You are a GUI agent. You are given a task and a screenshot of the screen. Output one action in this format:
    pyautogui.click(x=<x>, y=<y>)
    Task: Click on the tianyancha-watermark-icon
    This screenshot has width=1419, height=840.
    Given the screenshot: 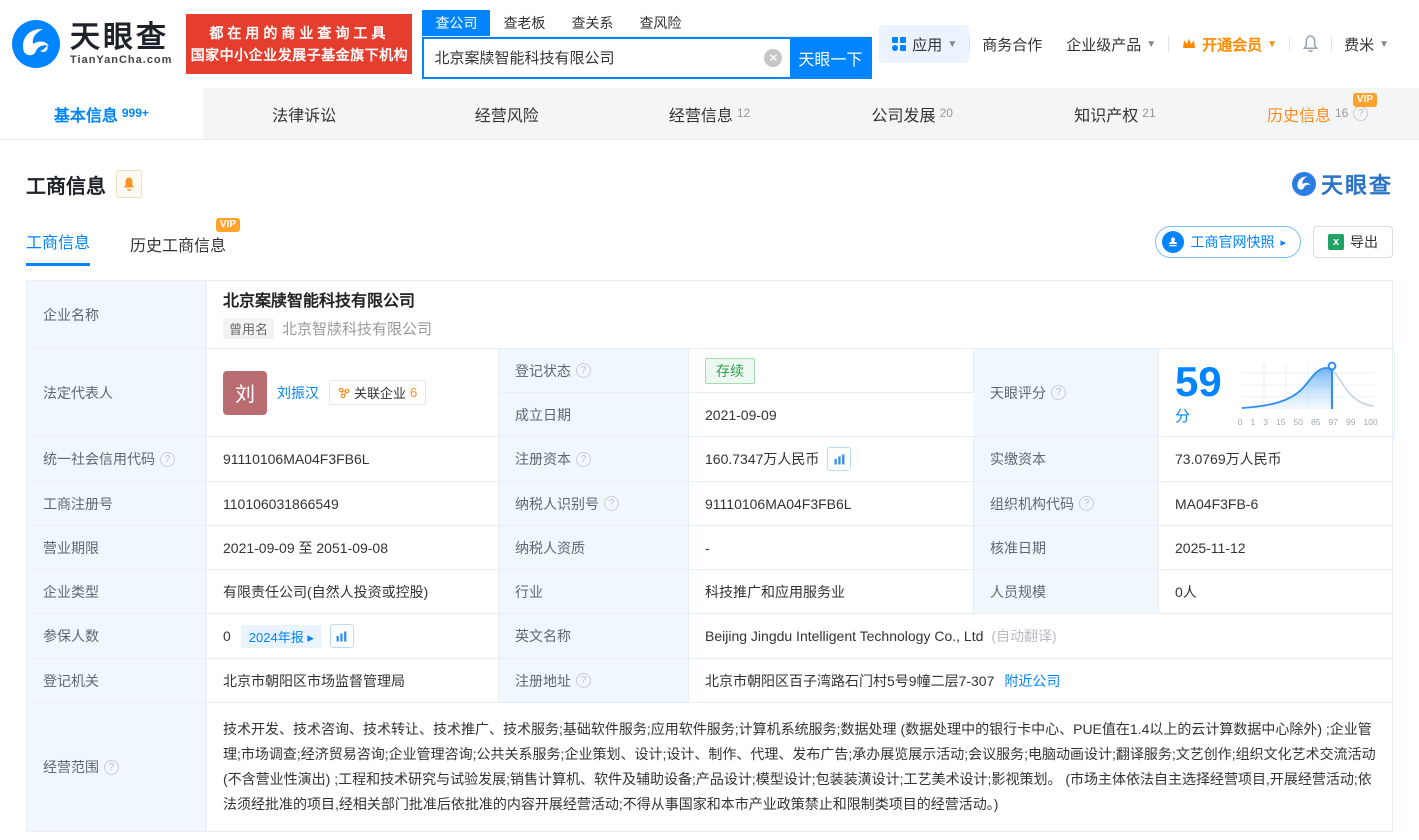 What is the action you would take?
    pyautogui.click(x=1303, y=184)
    